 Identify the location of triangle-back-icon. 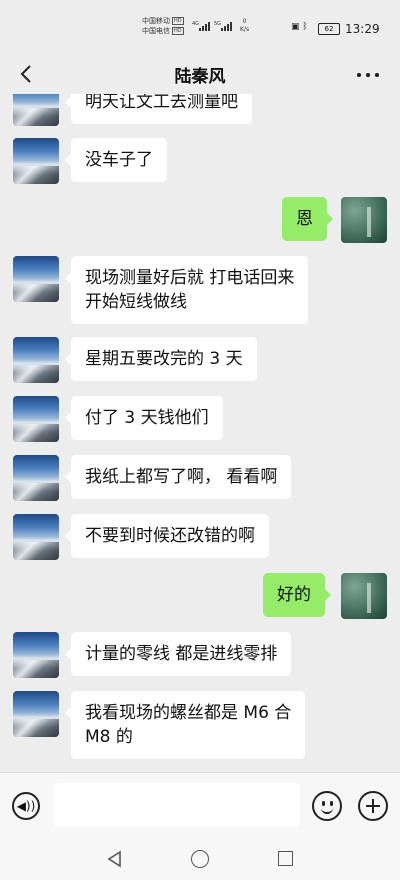
(115, 859).